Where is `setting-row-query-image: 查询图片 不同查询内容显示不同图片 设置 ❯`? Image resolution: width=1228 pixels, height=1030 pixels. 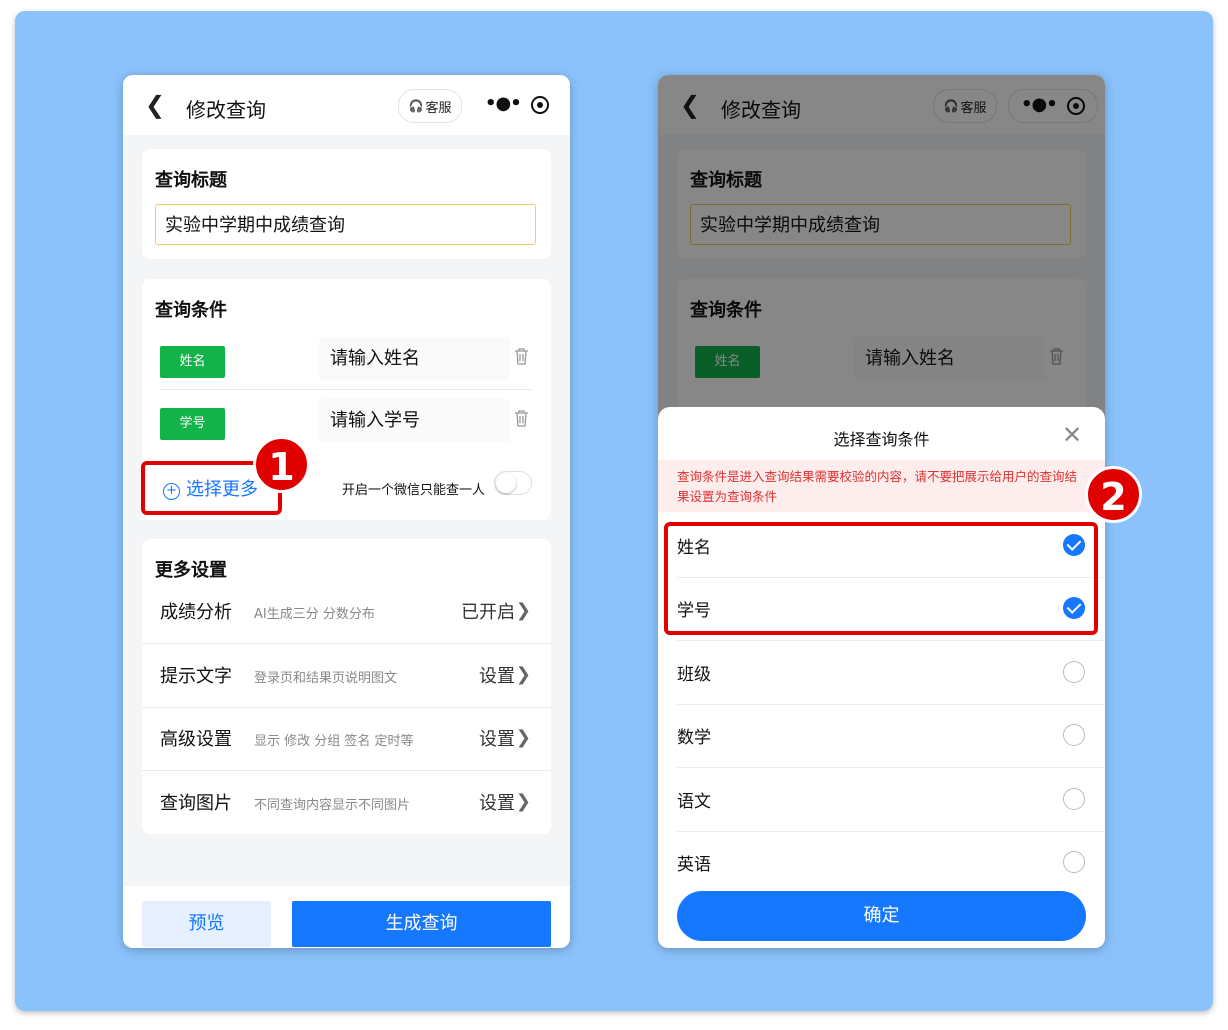 setting-row-query-image: 查询图片 不同查询内容显示不同图片 设置 ❯ is located at coordinates (346, 802).